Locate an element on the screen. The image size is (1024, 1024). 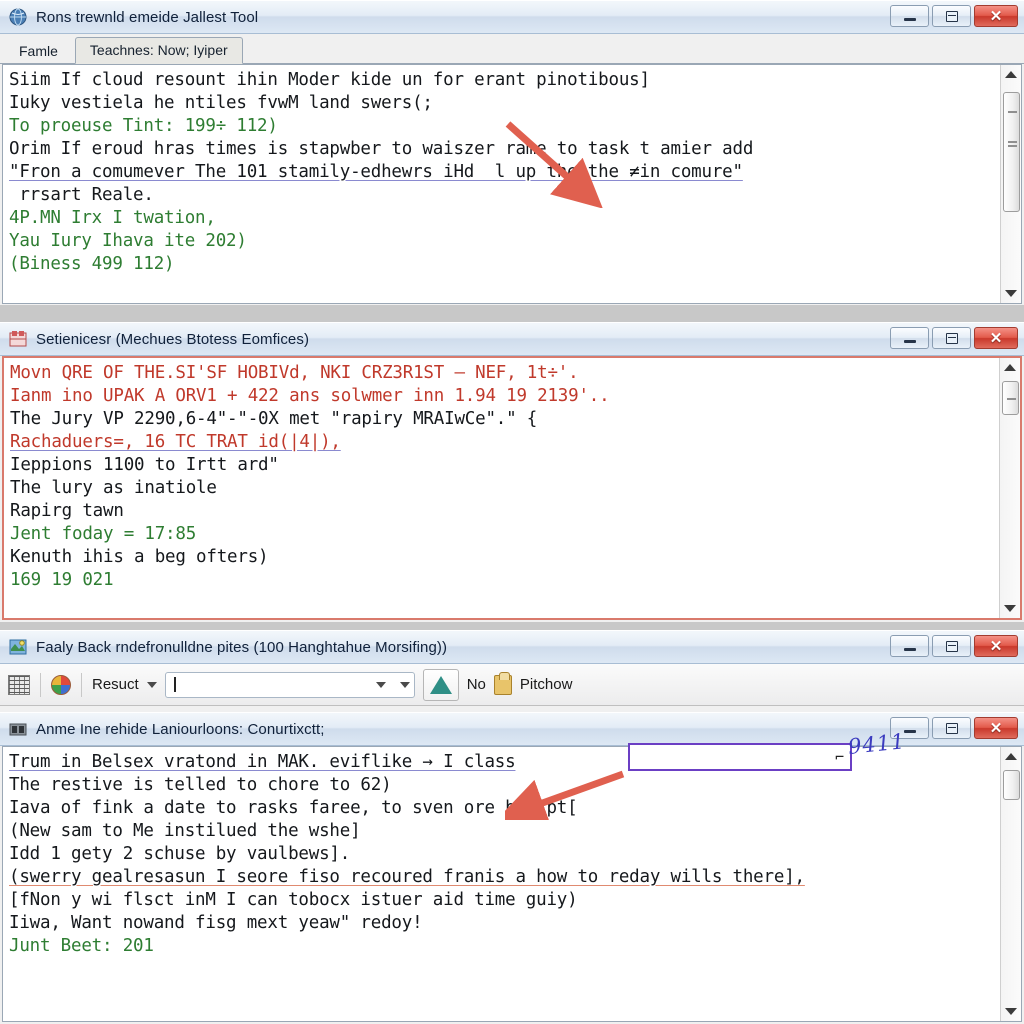
green-triangle-button is located at coordinates (440, 684).